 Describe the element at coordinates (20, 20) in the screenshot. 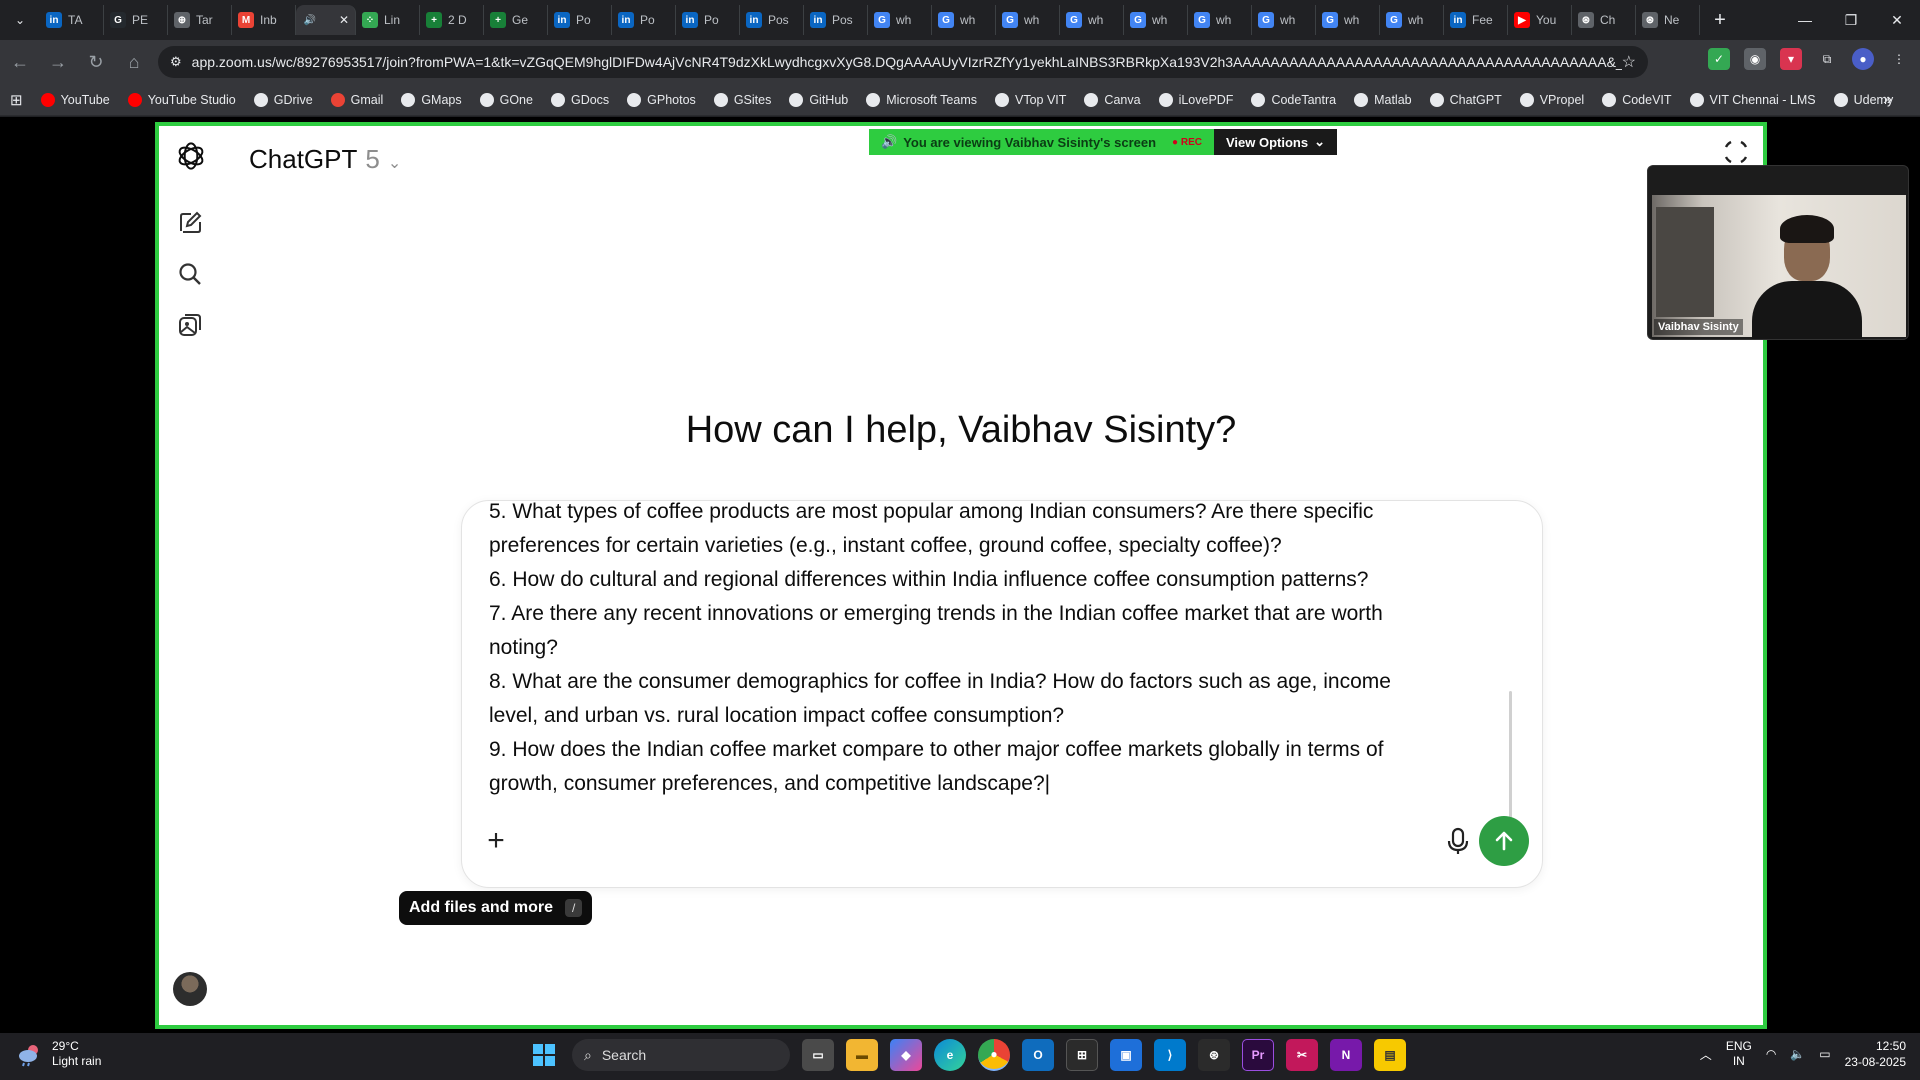

I see `tab-search-menu-icon: ⌄` at that location.